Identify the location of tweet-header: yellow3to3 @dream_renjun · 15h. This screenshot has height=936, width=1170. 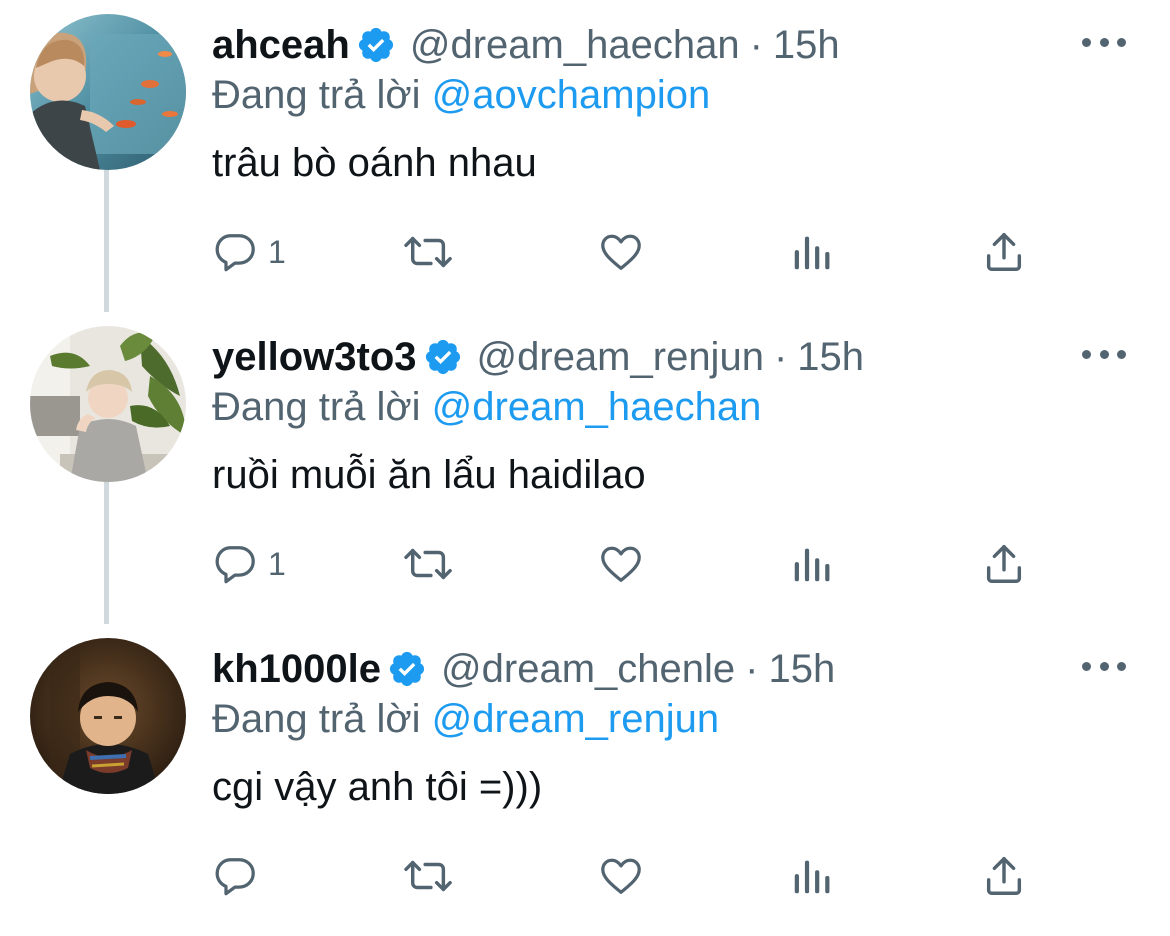
(538, 357).